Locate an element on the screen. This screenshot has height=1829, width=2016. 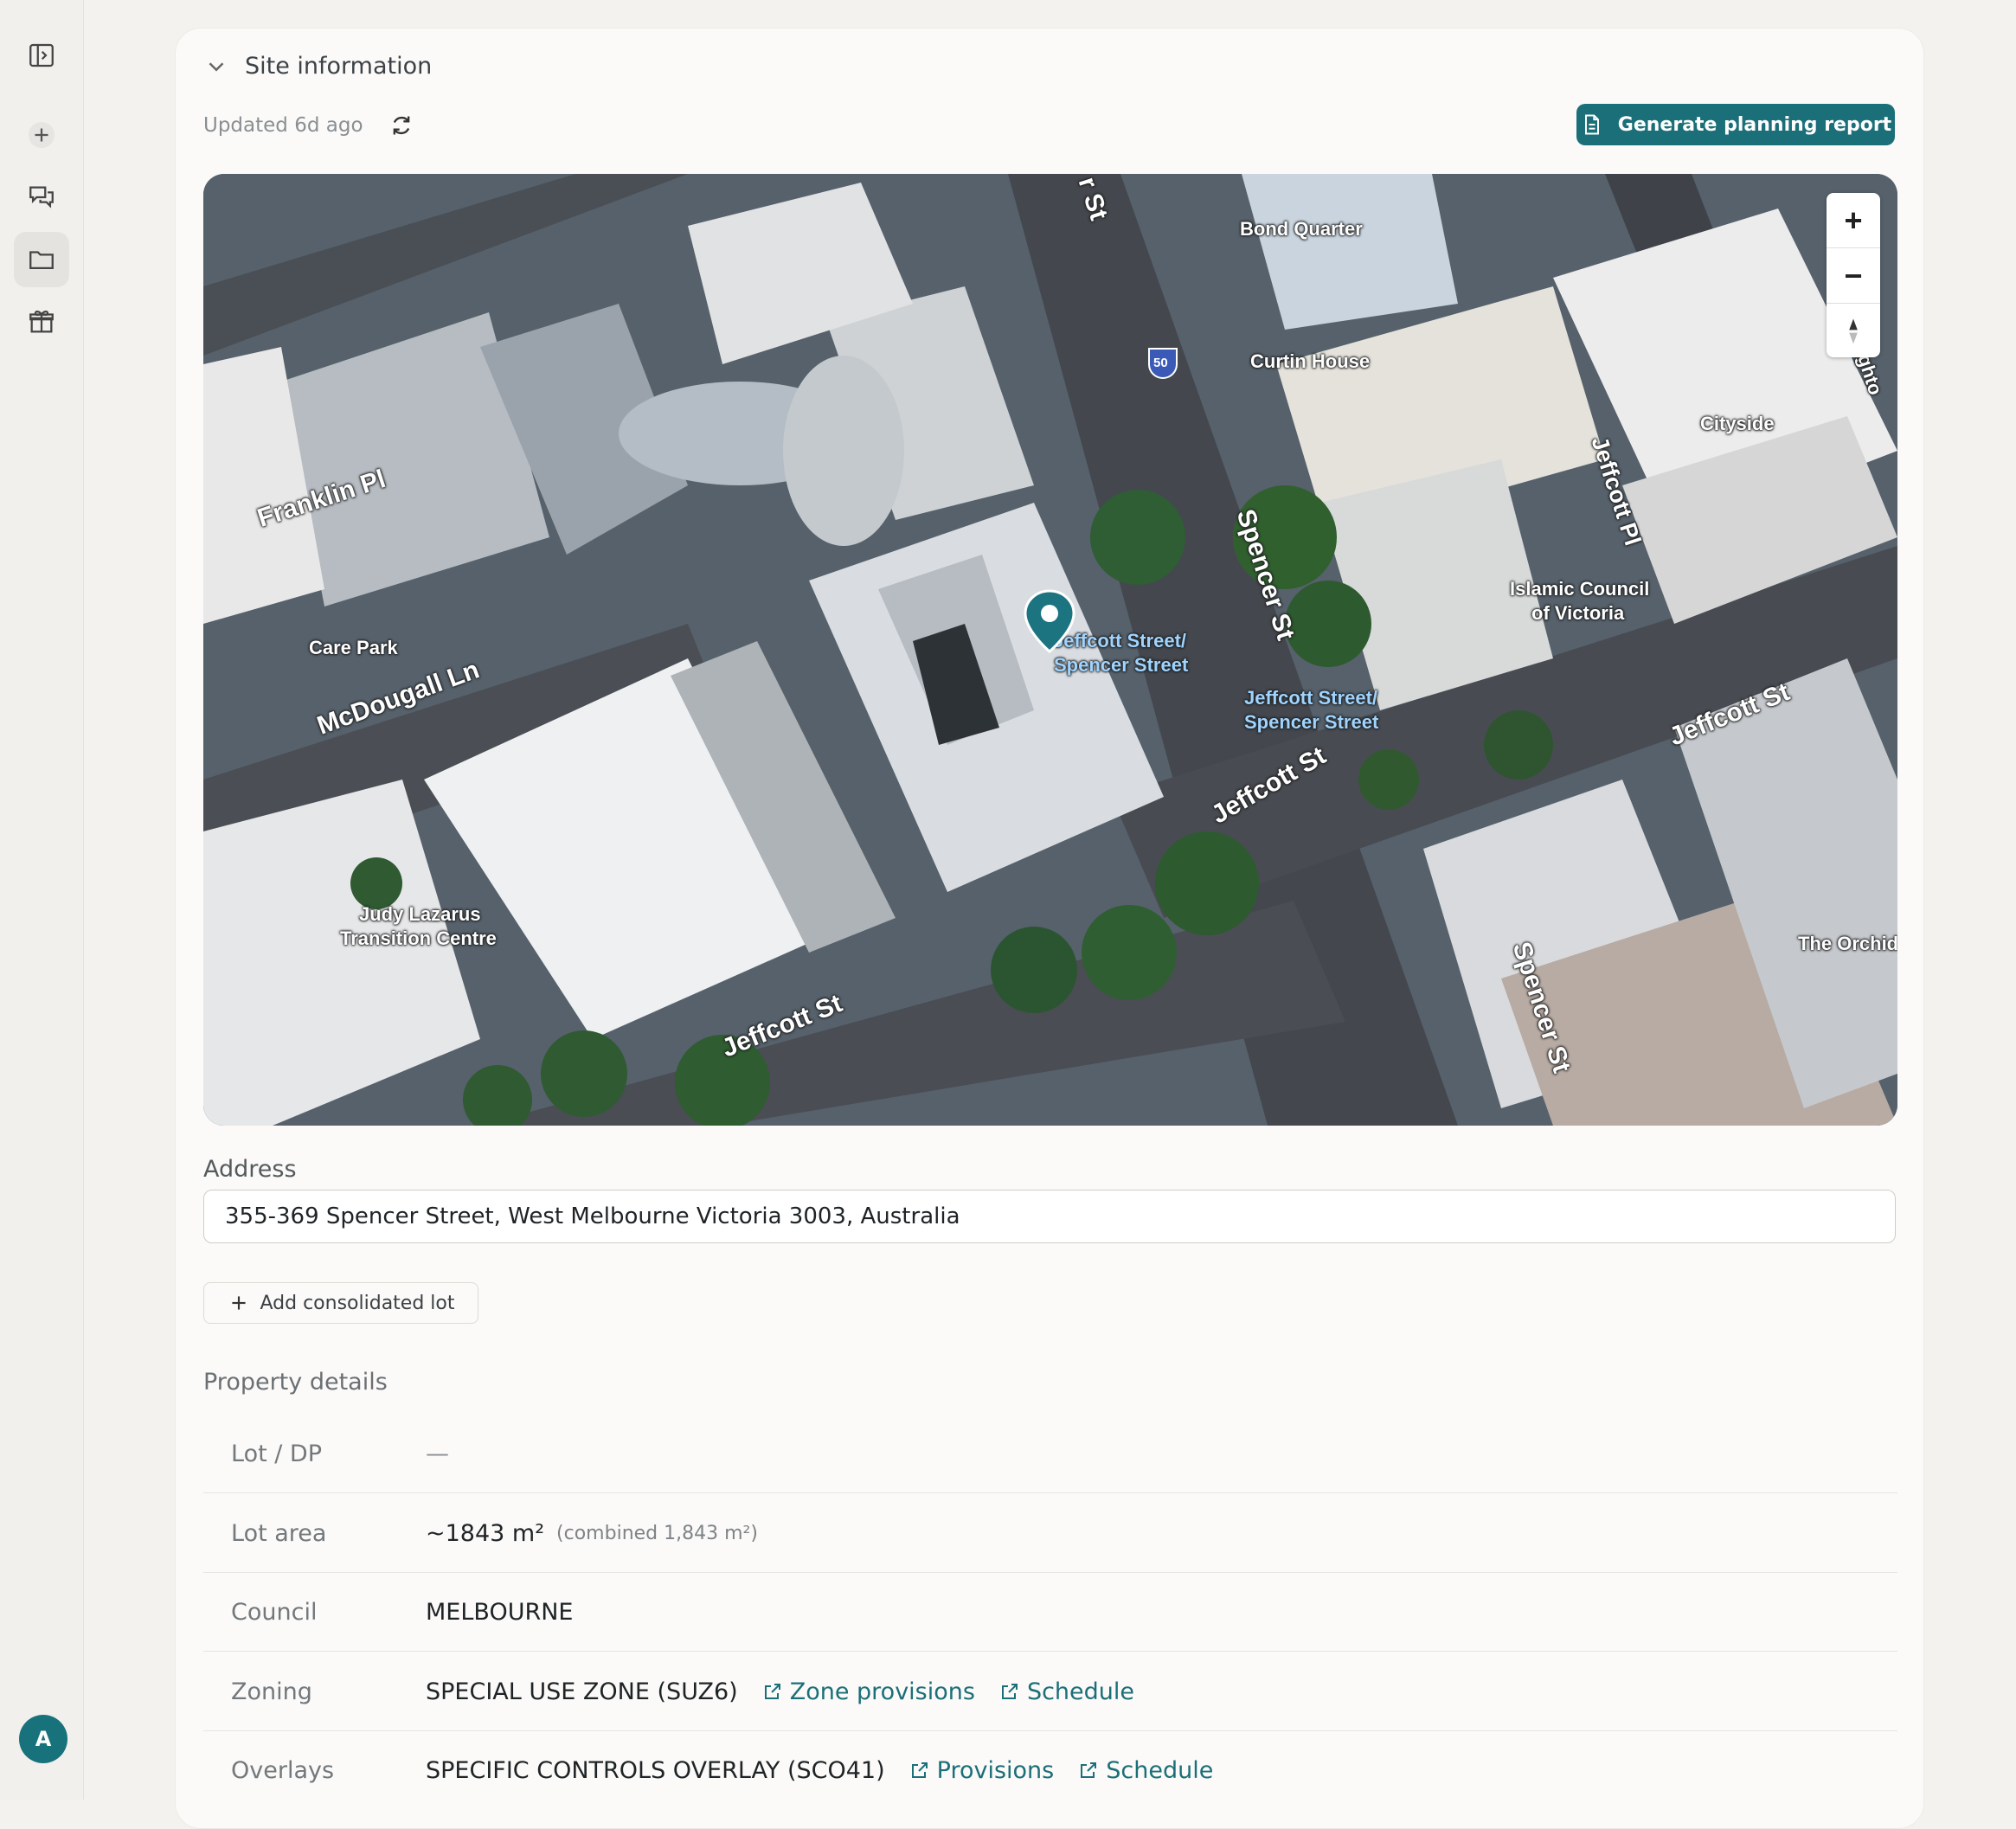
zoom-out-button: − is located at coordinates (1853, 276).